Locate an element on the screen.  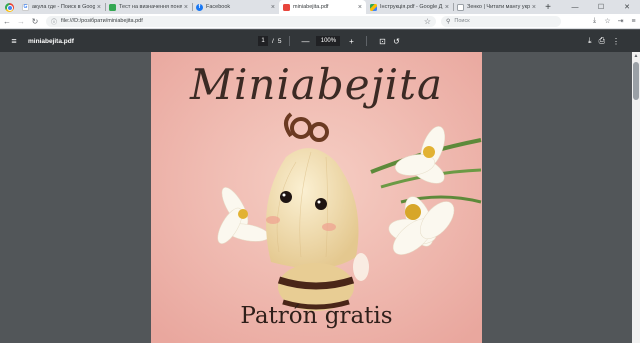
docs-icon is located at coordinates (112, 7).